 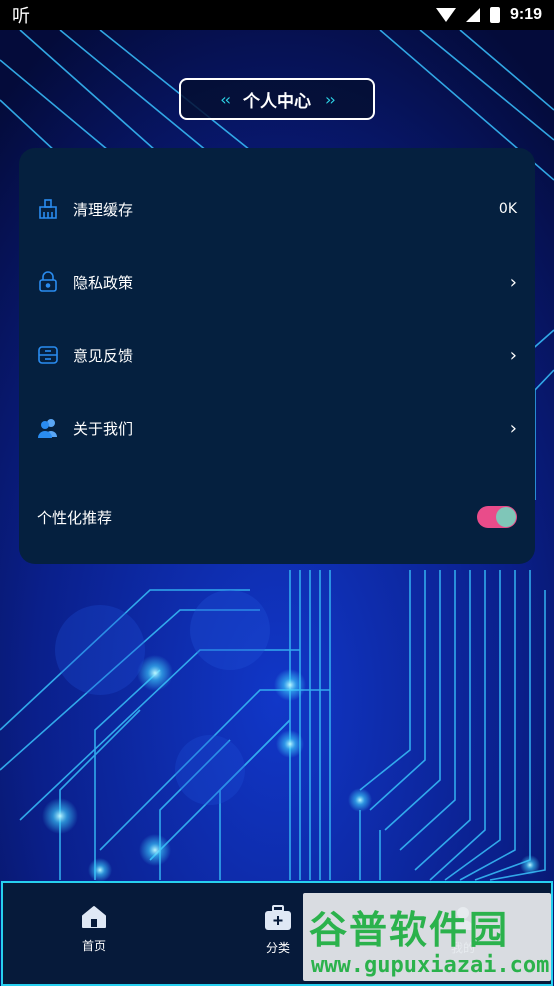 What do you see at coordinates (507, 209) in the screenshot?
I see `cache-size-value: 0K` at bounding box center [507, 209].